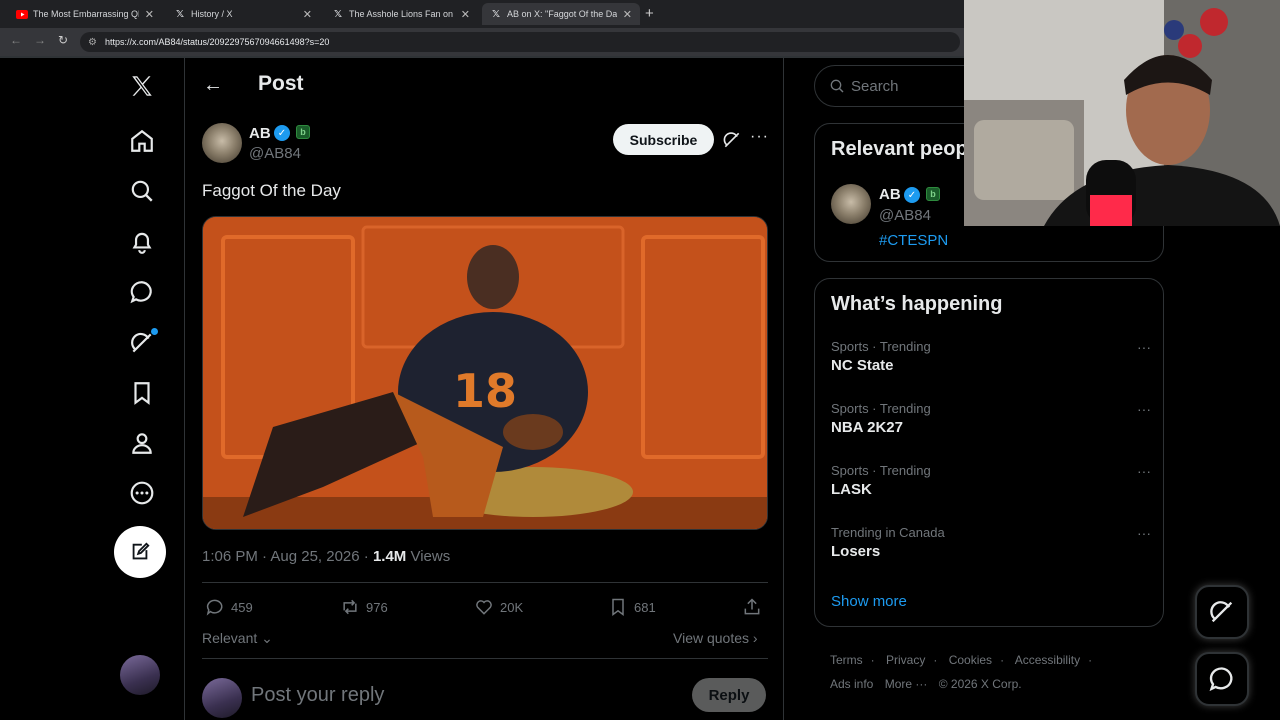 Image resolution: width=1280 pixels, height=720 pixels. What do you see at coordinates (890, 194) in the screenshot?
I see `relevant-person-name: AB` at bounding box center [890, 194].